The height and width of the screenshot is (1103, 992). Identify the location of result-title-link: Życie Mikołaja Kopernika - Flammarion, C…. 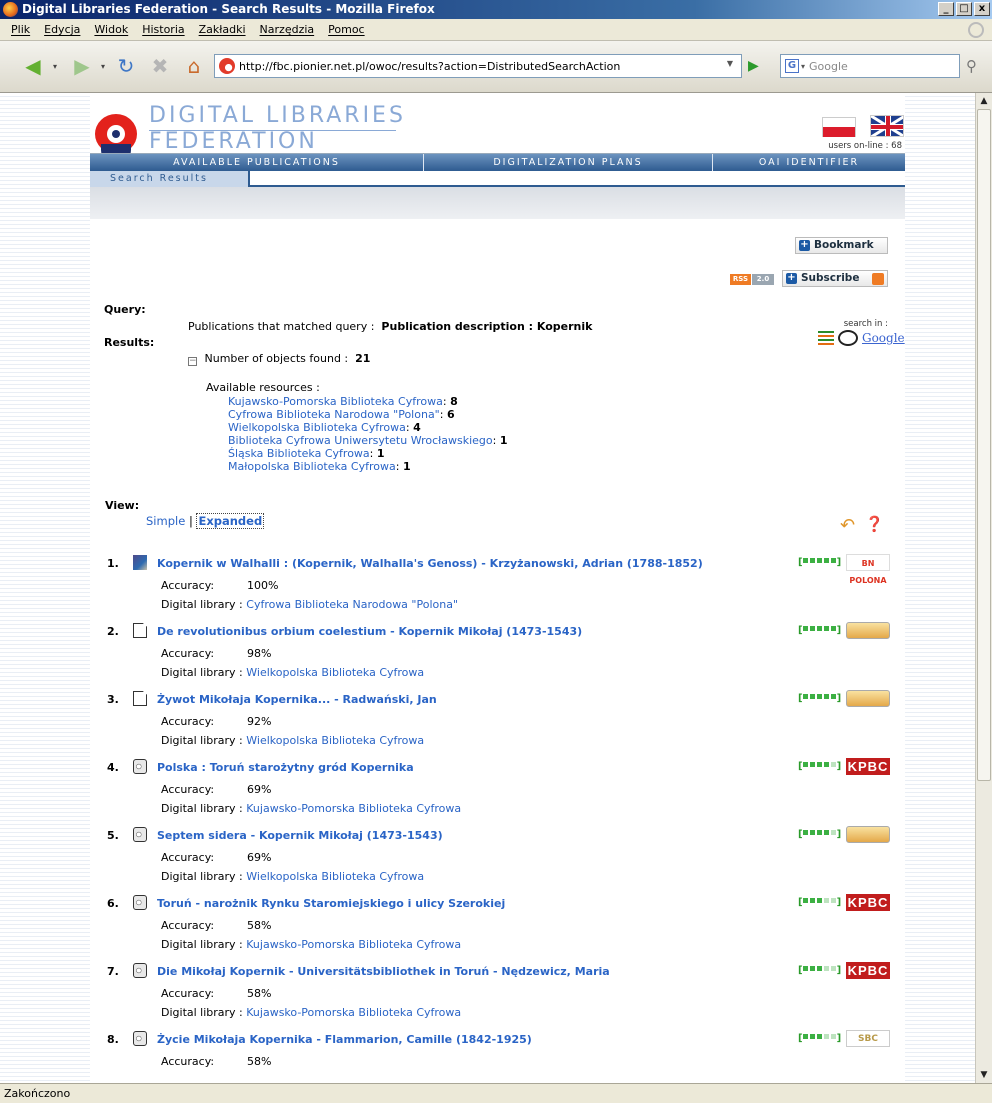
(344, 1039).